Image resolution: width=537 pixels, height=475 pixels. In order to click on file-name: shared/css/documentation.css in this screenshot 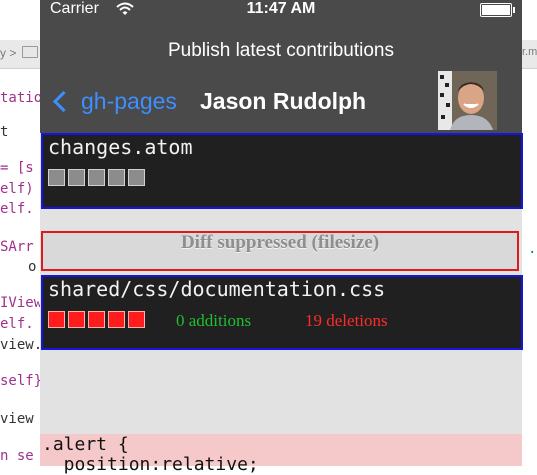, I will do `click(217, 289)`.